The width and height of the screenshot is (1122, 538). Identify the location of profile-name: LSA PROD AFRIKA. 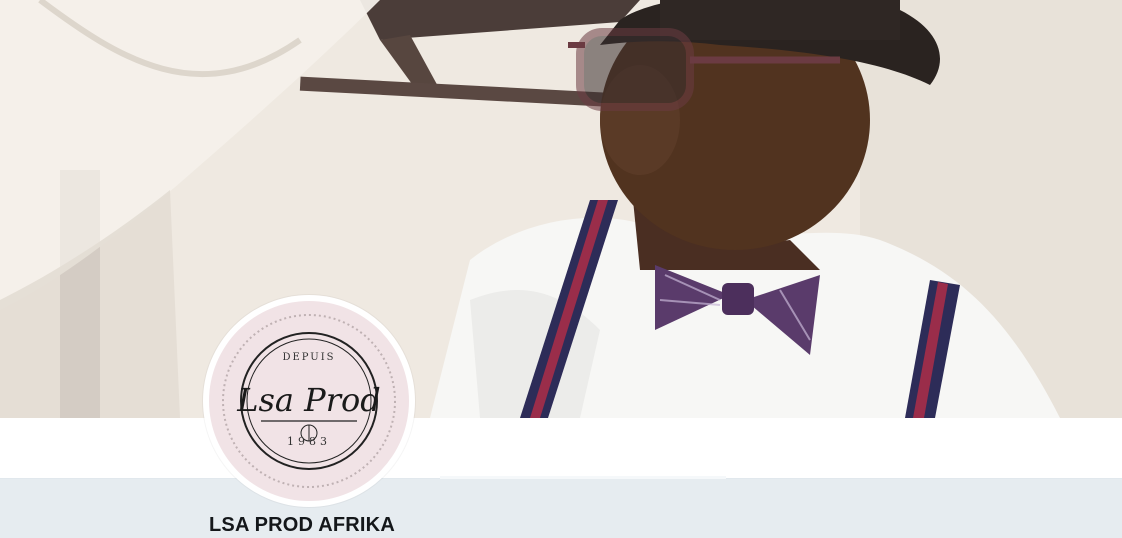
(302, 525).